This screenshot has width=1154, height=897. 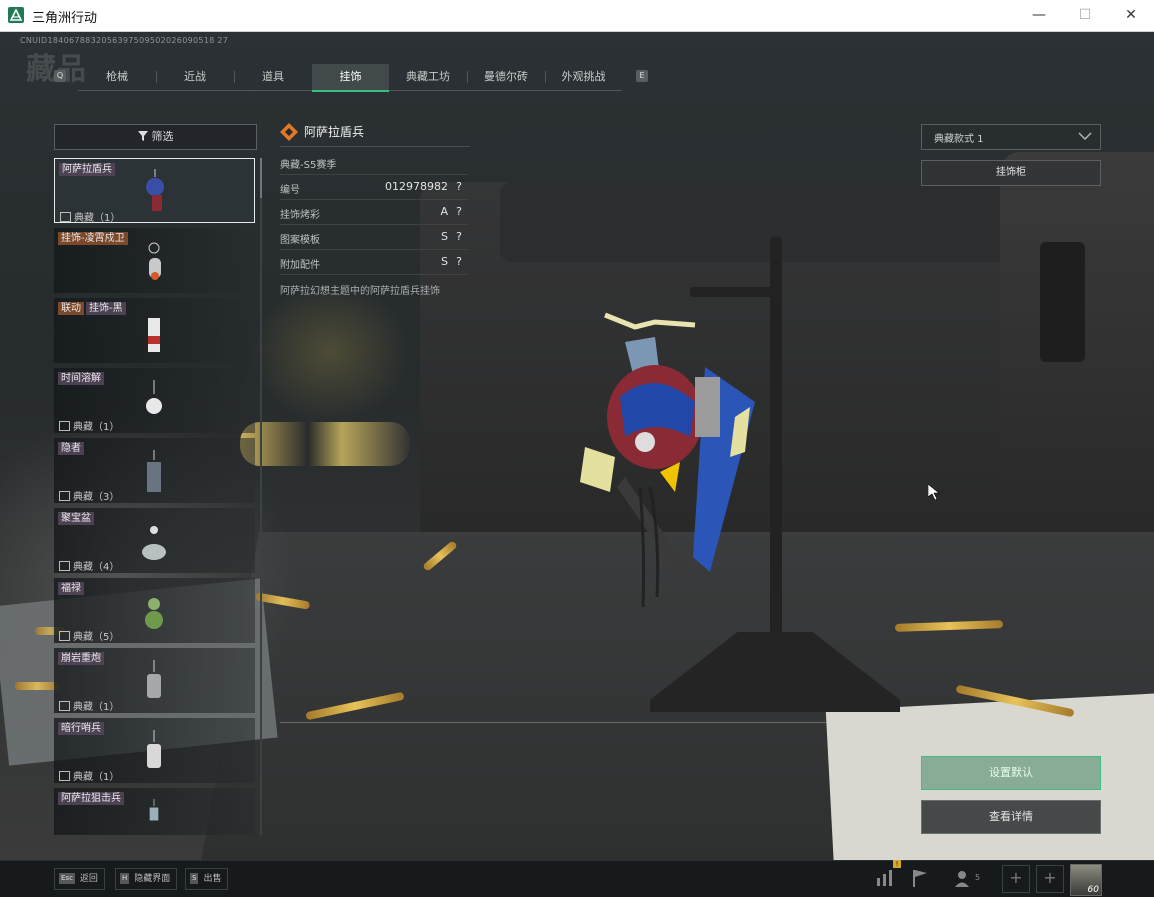 I want to click on charm-item-asala-shield: 阿萨拉盾兵 典藏（1）, so click(x=154, y=191).